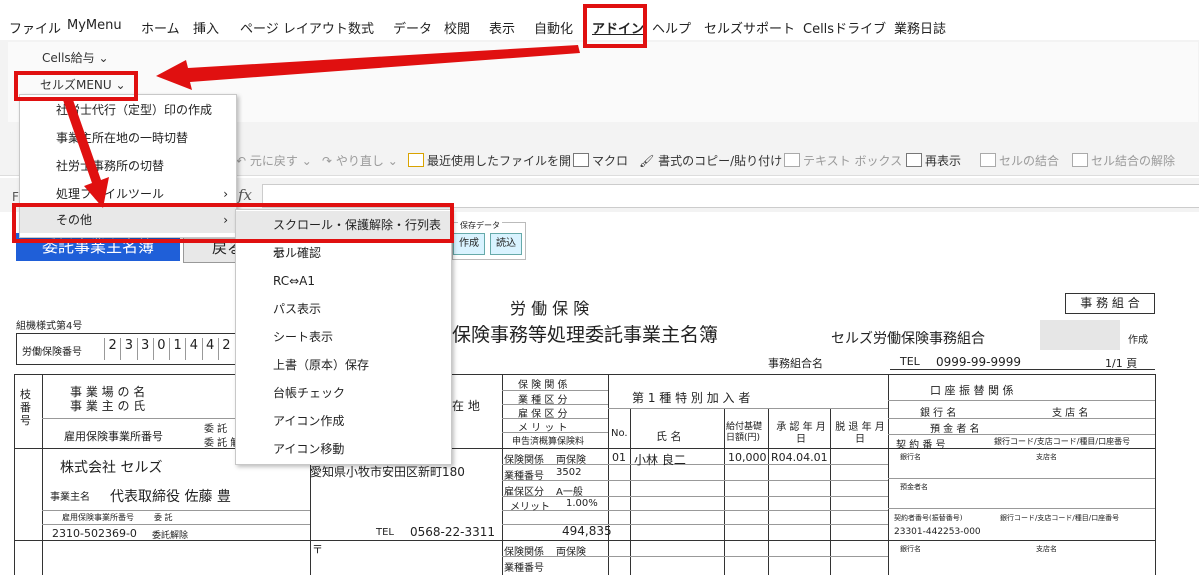 Image resolution: width=1199 pixels, height=575 pixels. What do you see at coordinates (321, 126) in the screenshot?
I see `annotation-arrows` at bounding box center [321, 126].